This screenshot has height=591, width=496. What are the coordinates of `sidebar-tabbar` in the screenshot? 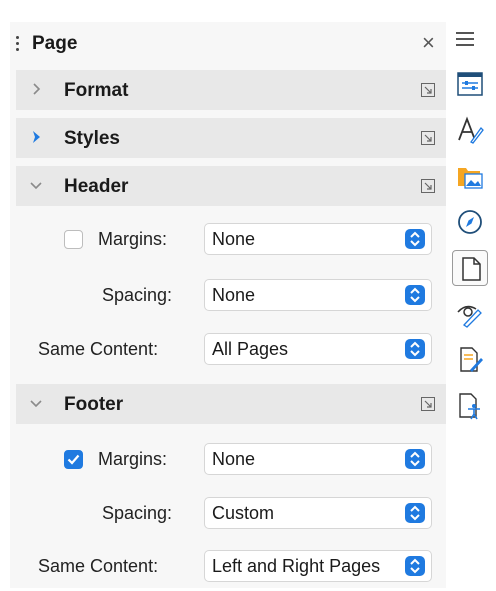 It's located at (472, 258).